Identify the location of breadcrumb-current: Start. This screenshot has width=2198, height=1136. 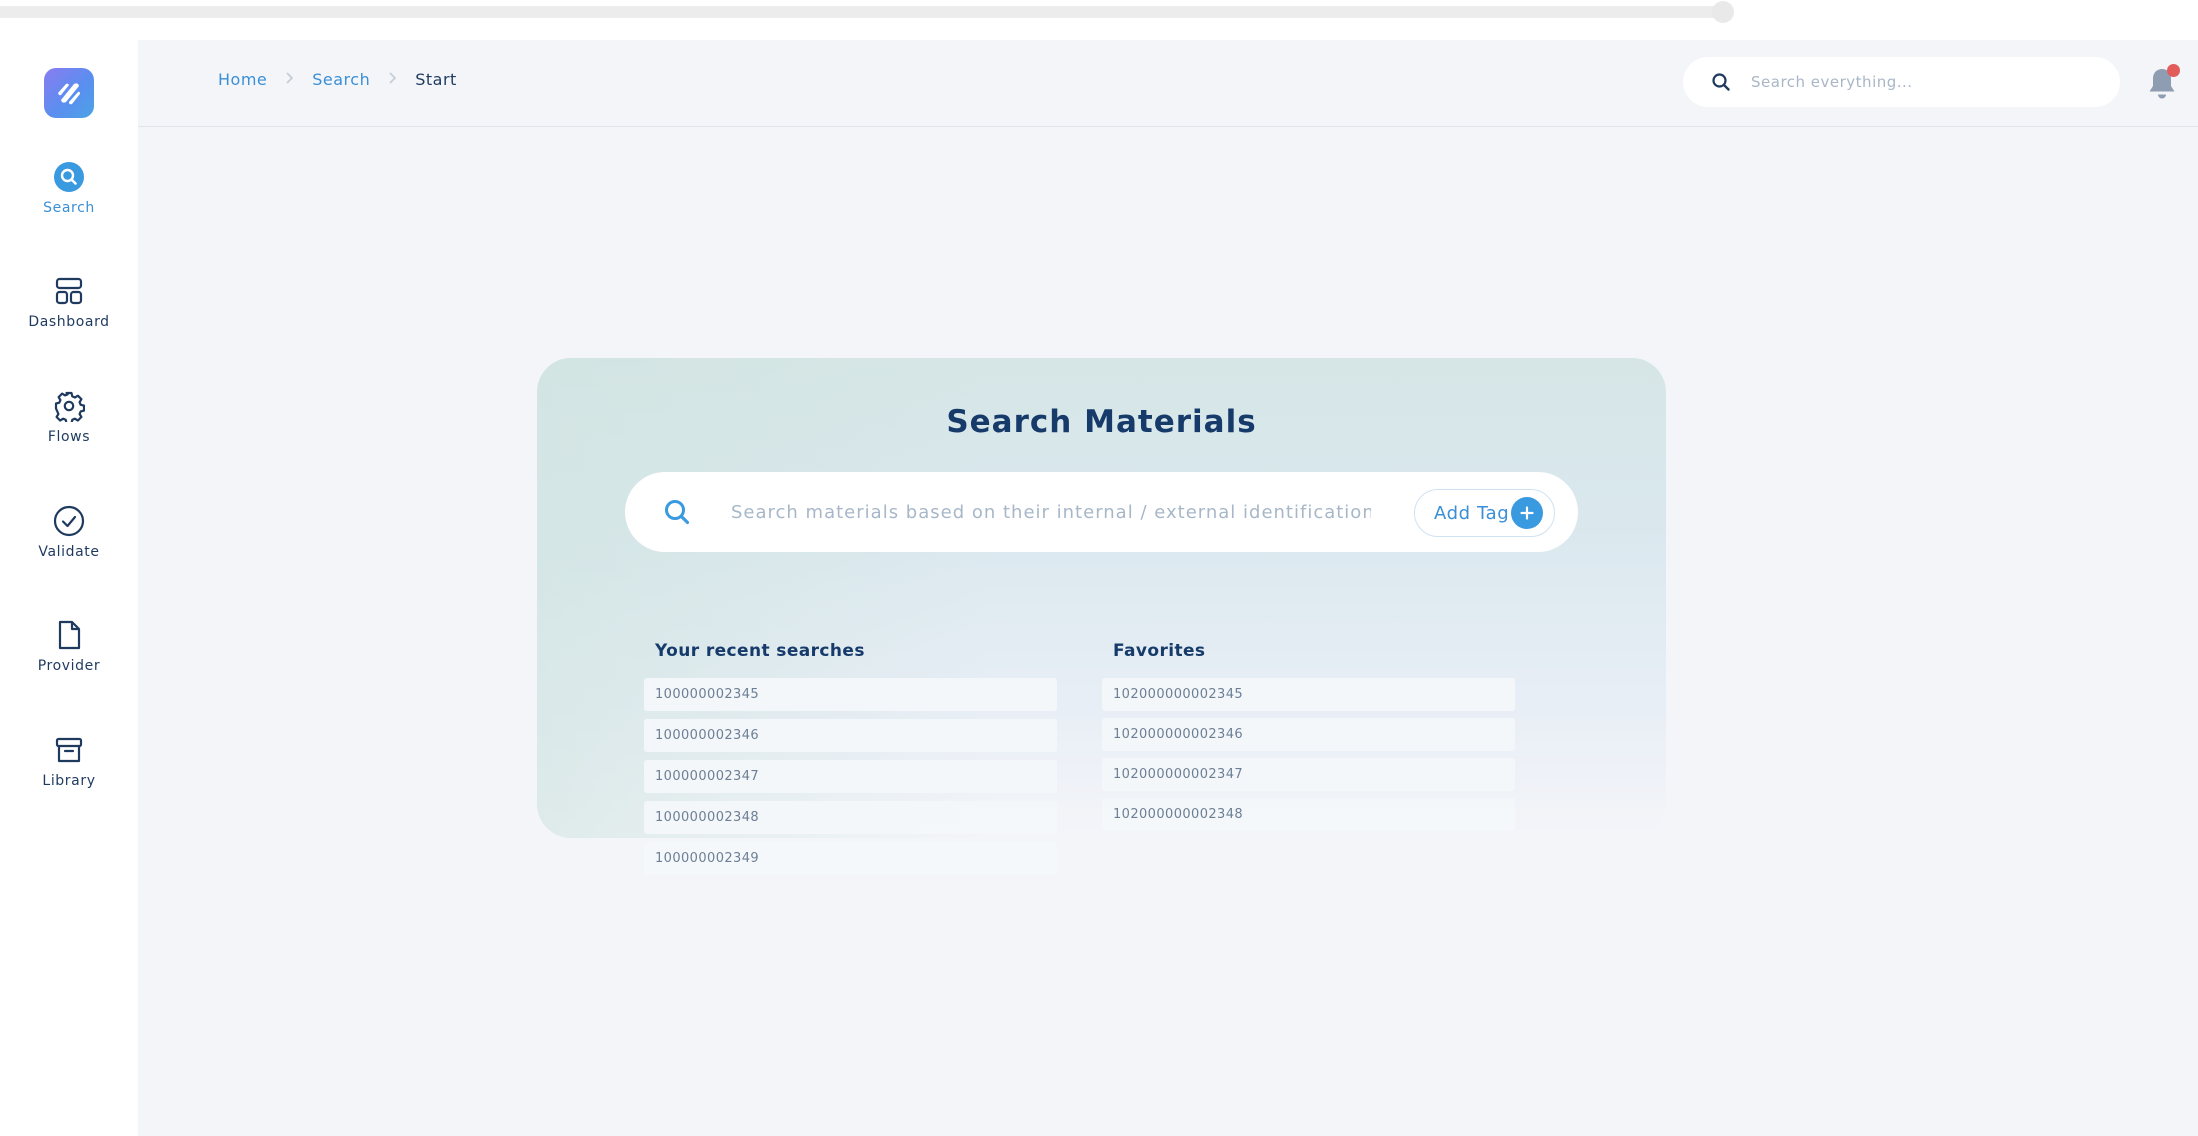
(436, 79).